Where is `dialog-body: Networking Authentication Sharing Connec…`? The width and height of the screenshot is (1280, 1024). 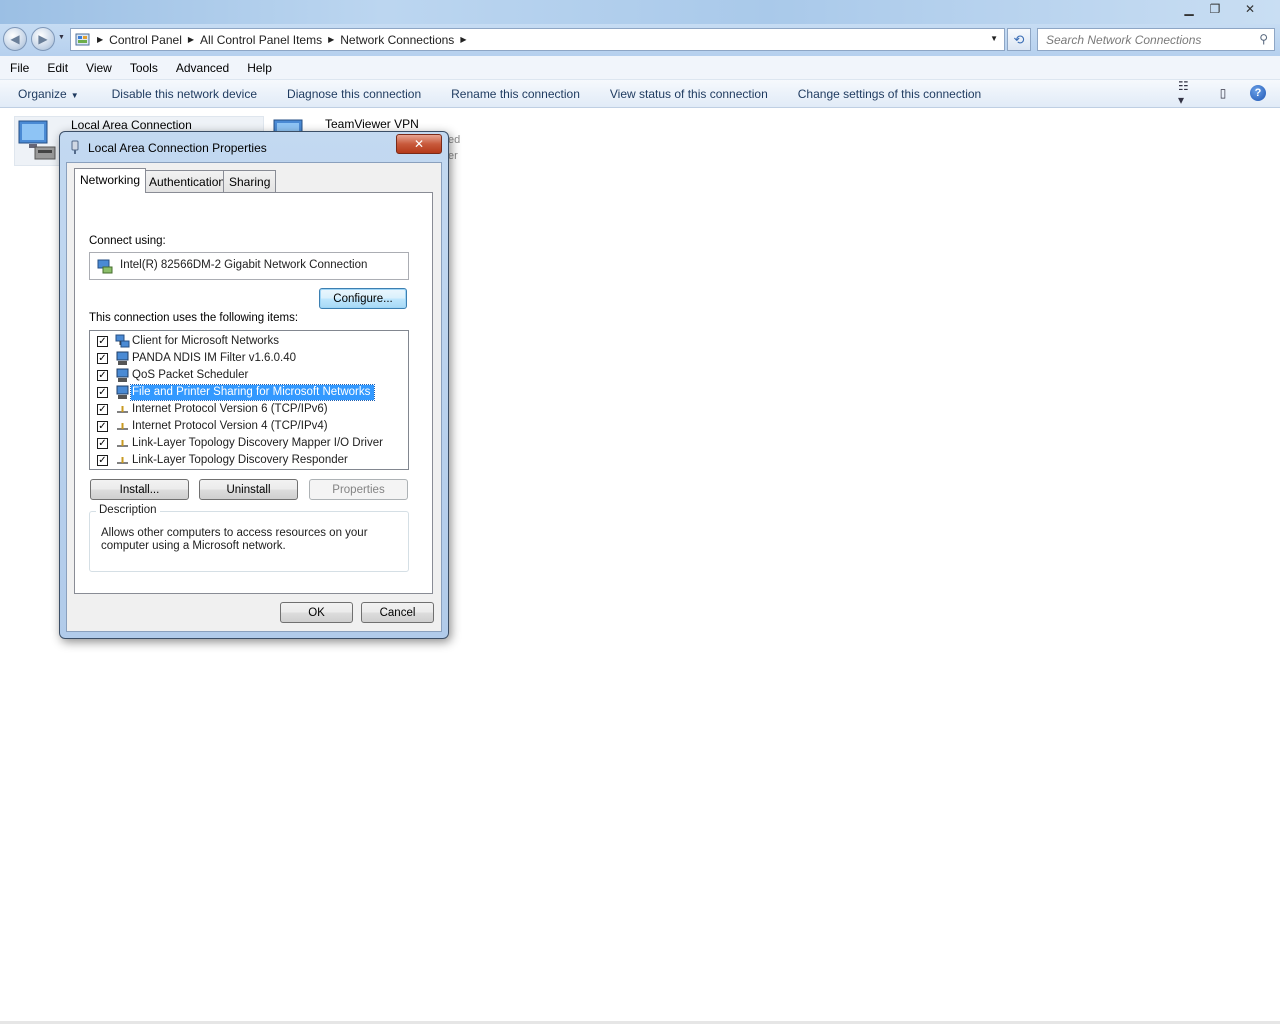
dialog-body: Networking Authentication Sharing Connec… is located at coordinates (254, 397).